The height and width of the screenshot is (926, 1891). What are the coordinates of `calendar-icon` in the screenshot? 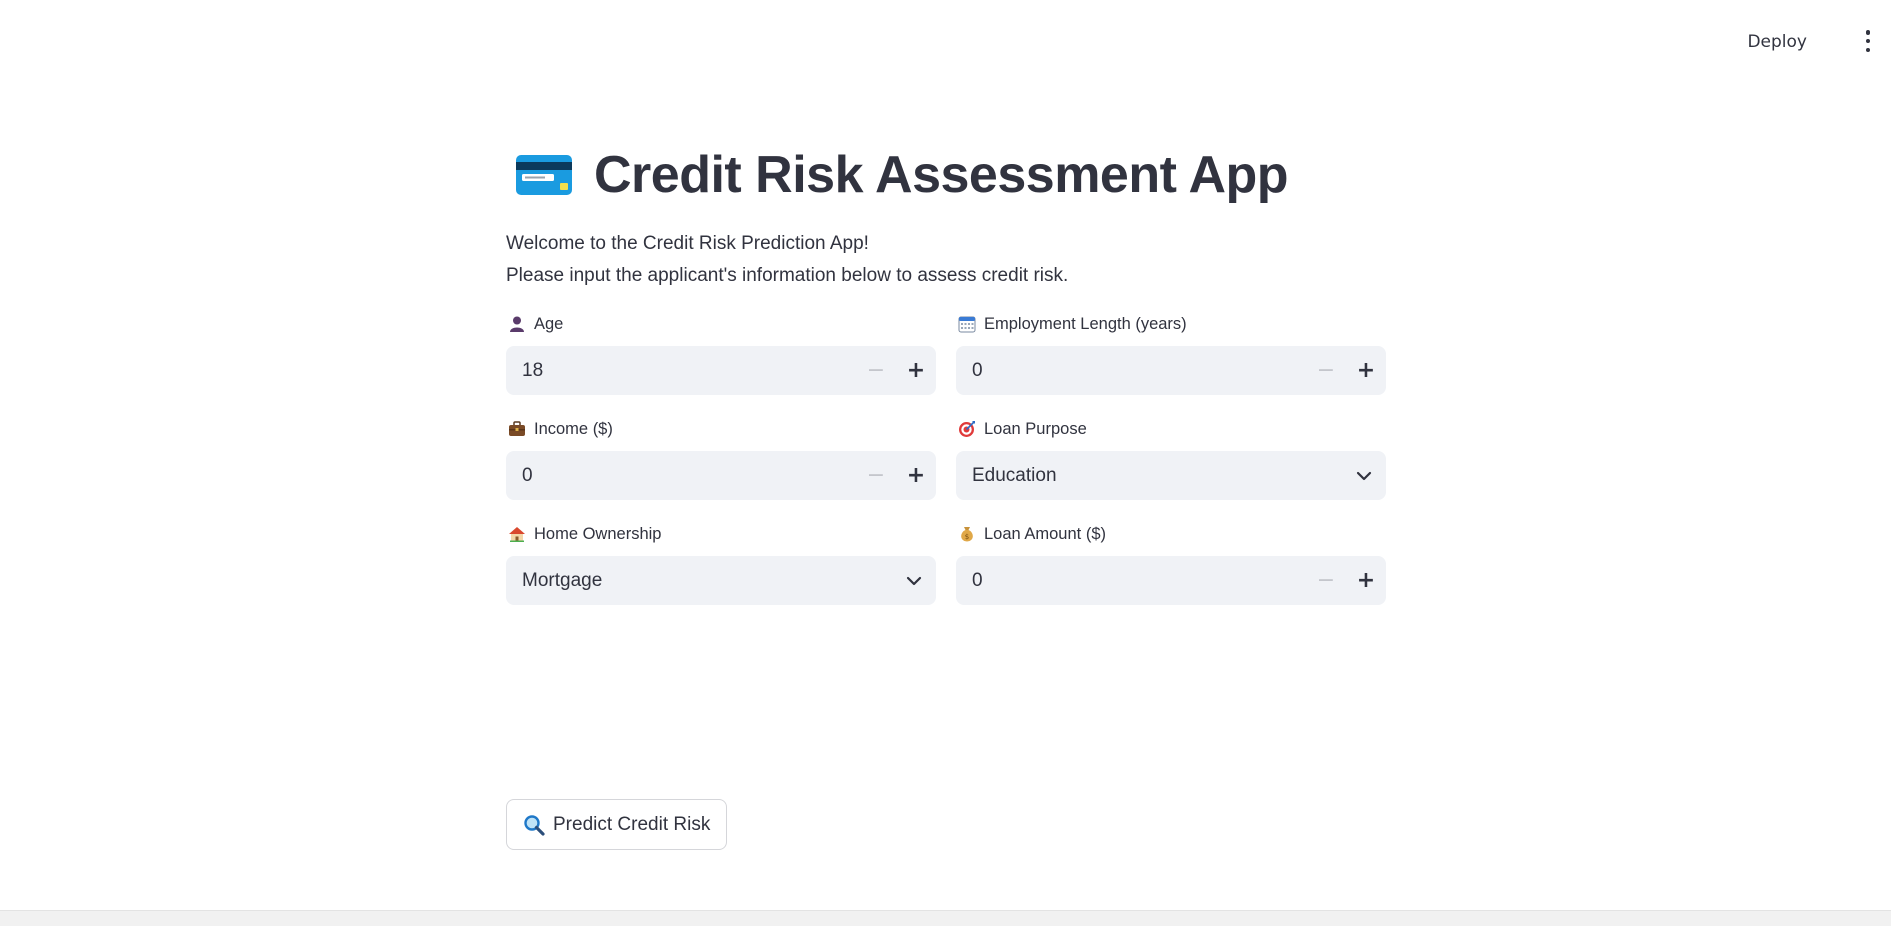 It's located at (967, 324).